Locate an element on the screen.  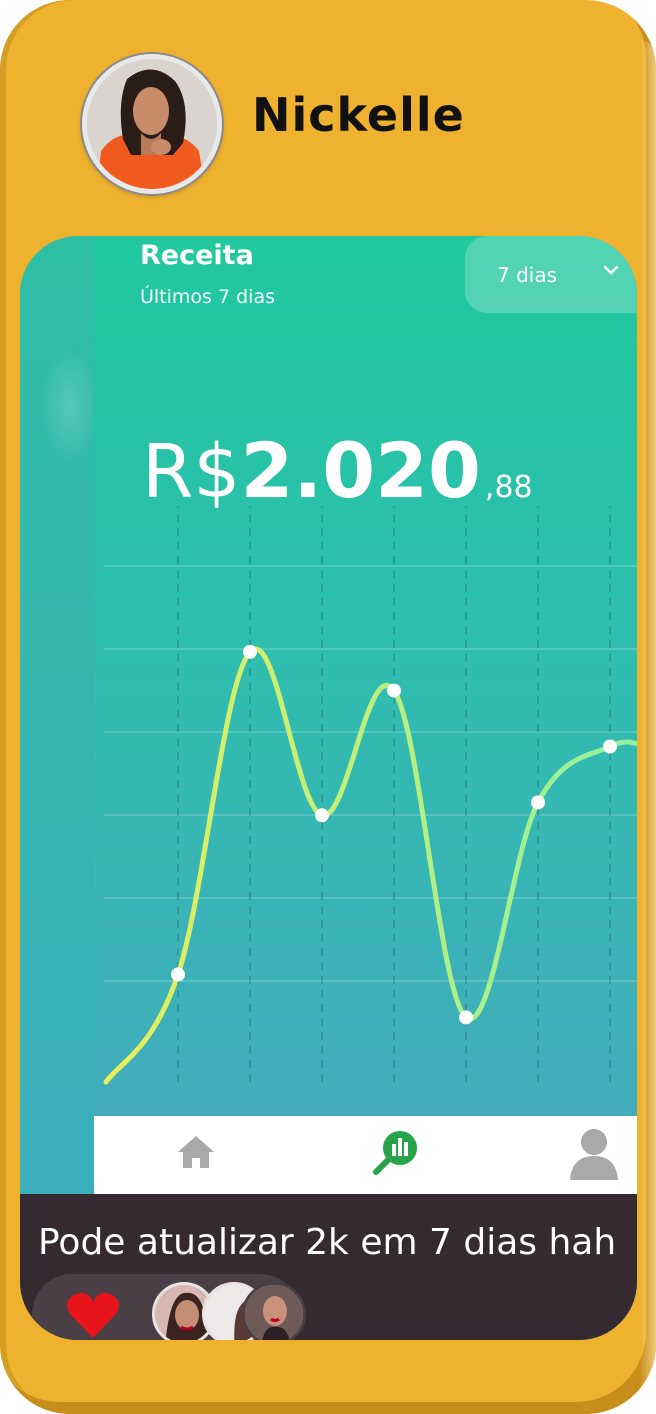
profile-photo is located at coordinates (152, 124).